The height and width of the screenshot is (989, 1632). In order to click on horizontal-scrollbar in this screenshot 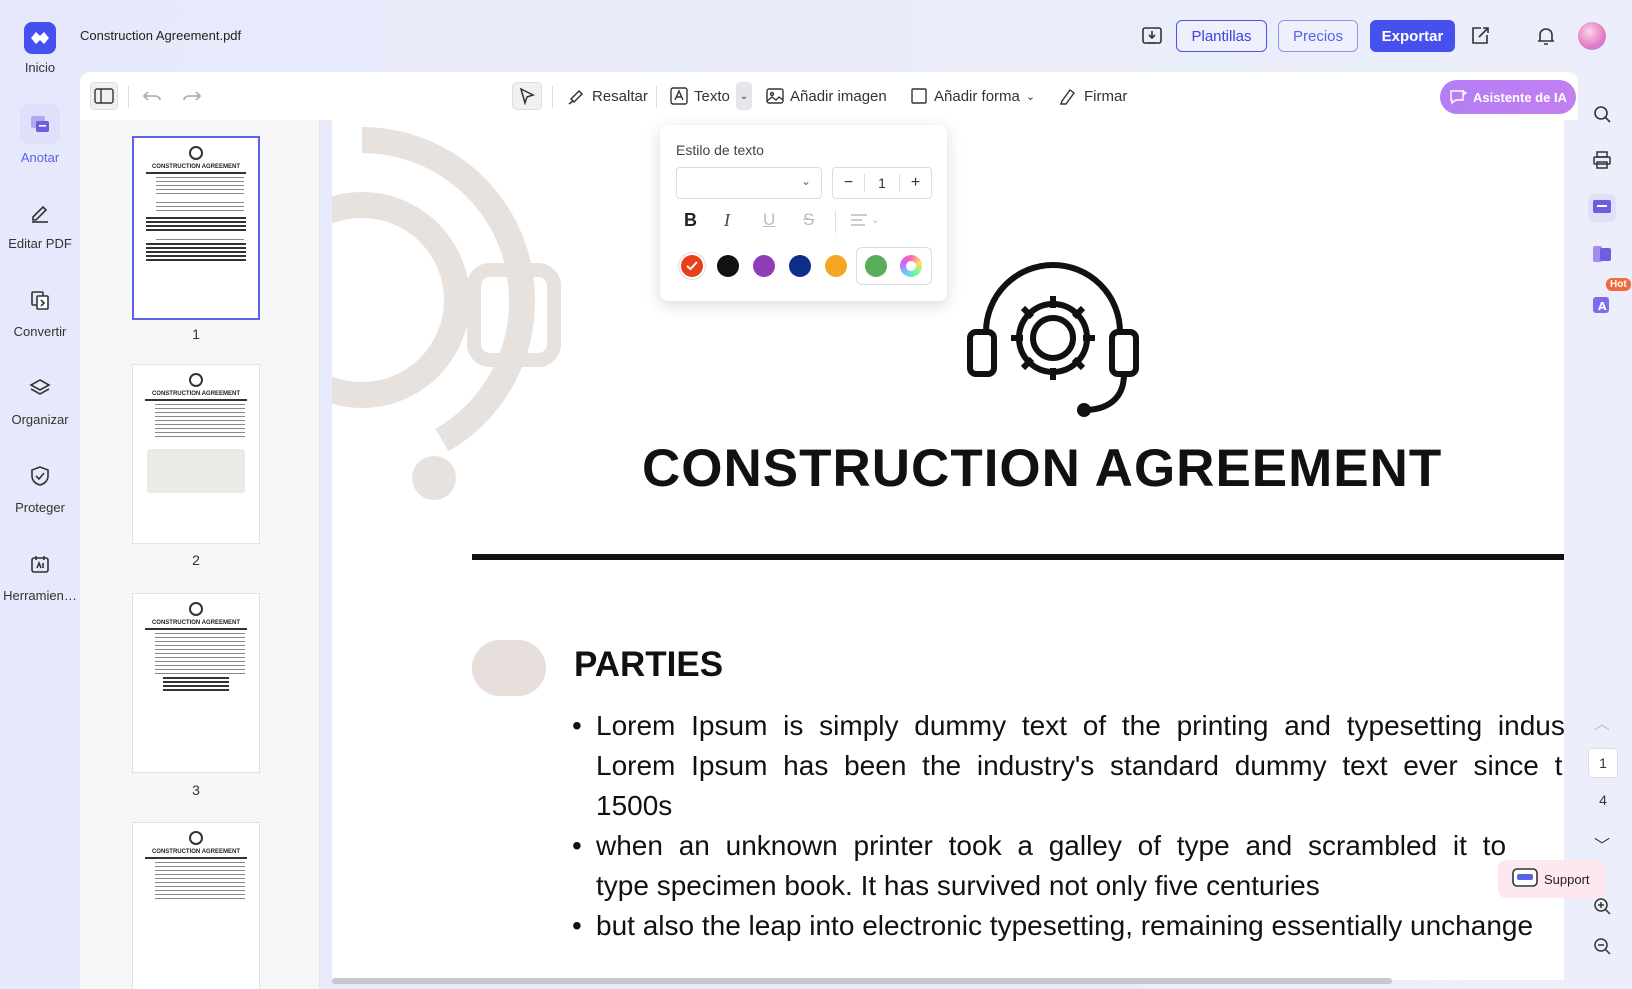, I will do `click(862, 981)`.